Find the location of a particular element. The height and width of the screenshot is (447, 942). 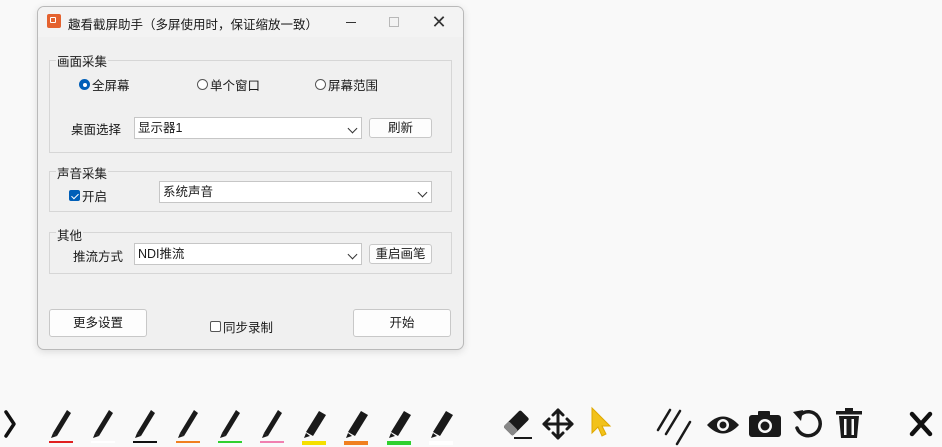

restart-pen-button: 重启画笔 is located at coordinates (400, 254).